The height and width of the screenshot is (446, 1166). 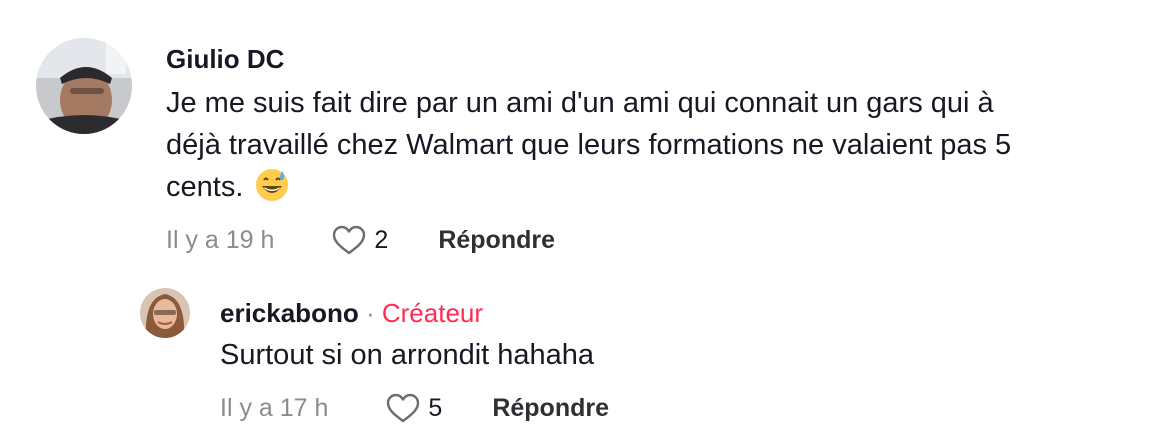 What do you see at coordinates (435, 407) in the screenshot?
I see `like-count: 5` at bounding box center [435, 407].